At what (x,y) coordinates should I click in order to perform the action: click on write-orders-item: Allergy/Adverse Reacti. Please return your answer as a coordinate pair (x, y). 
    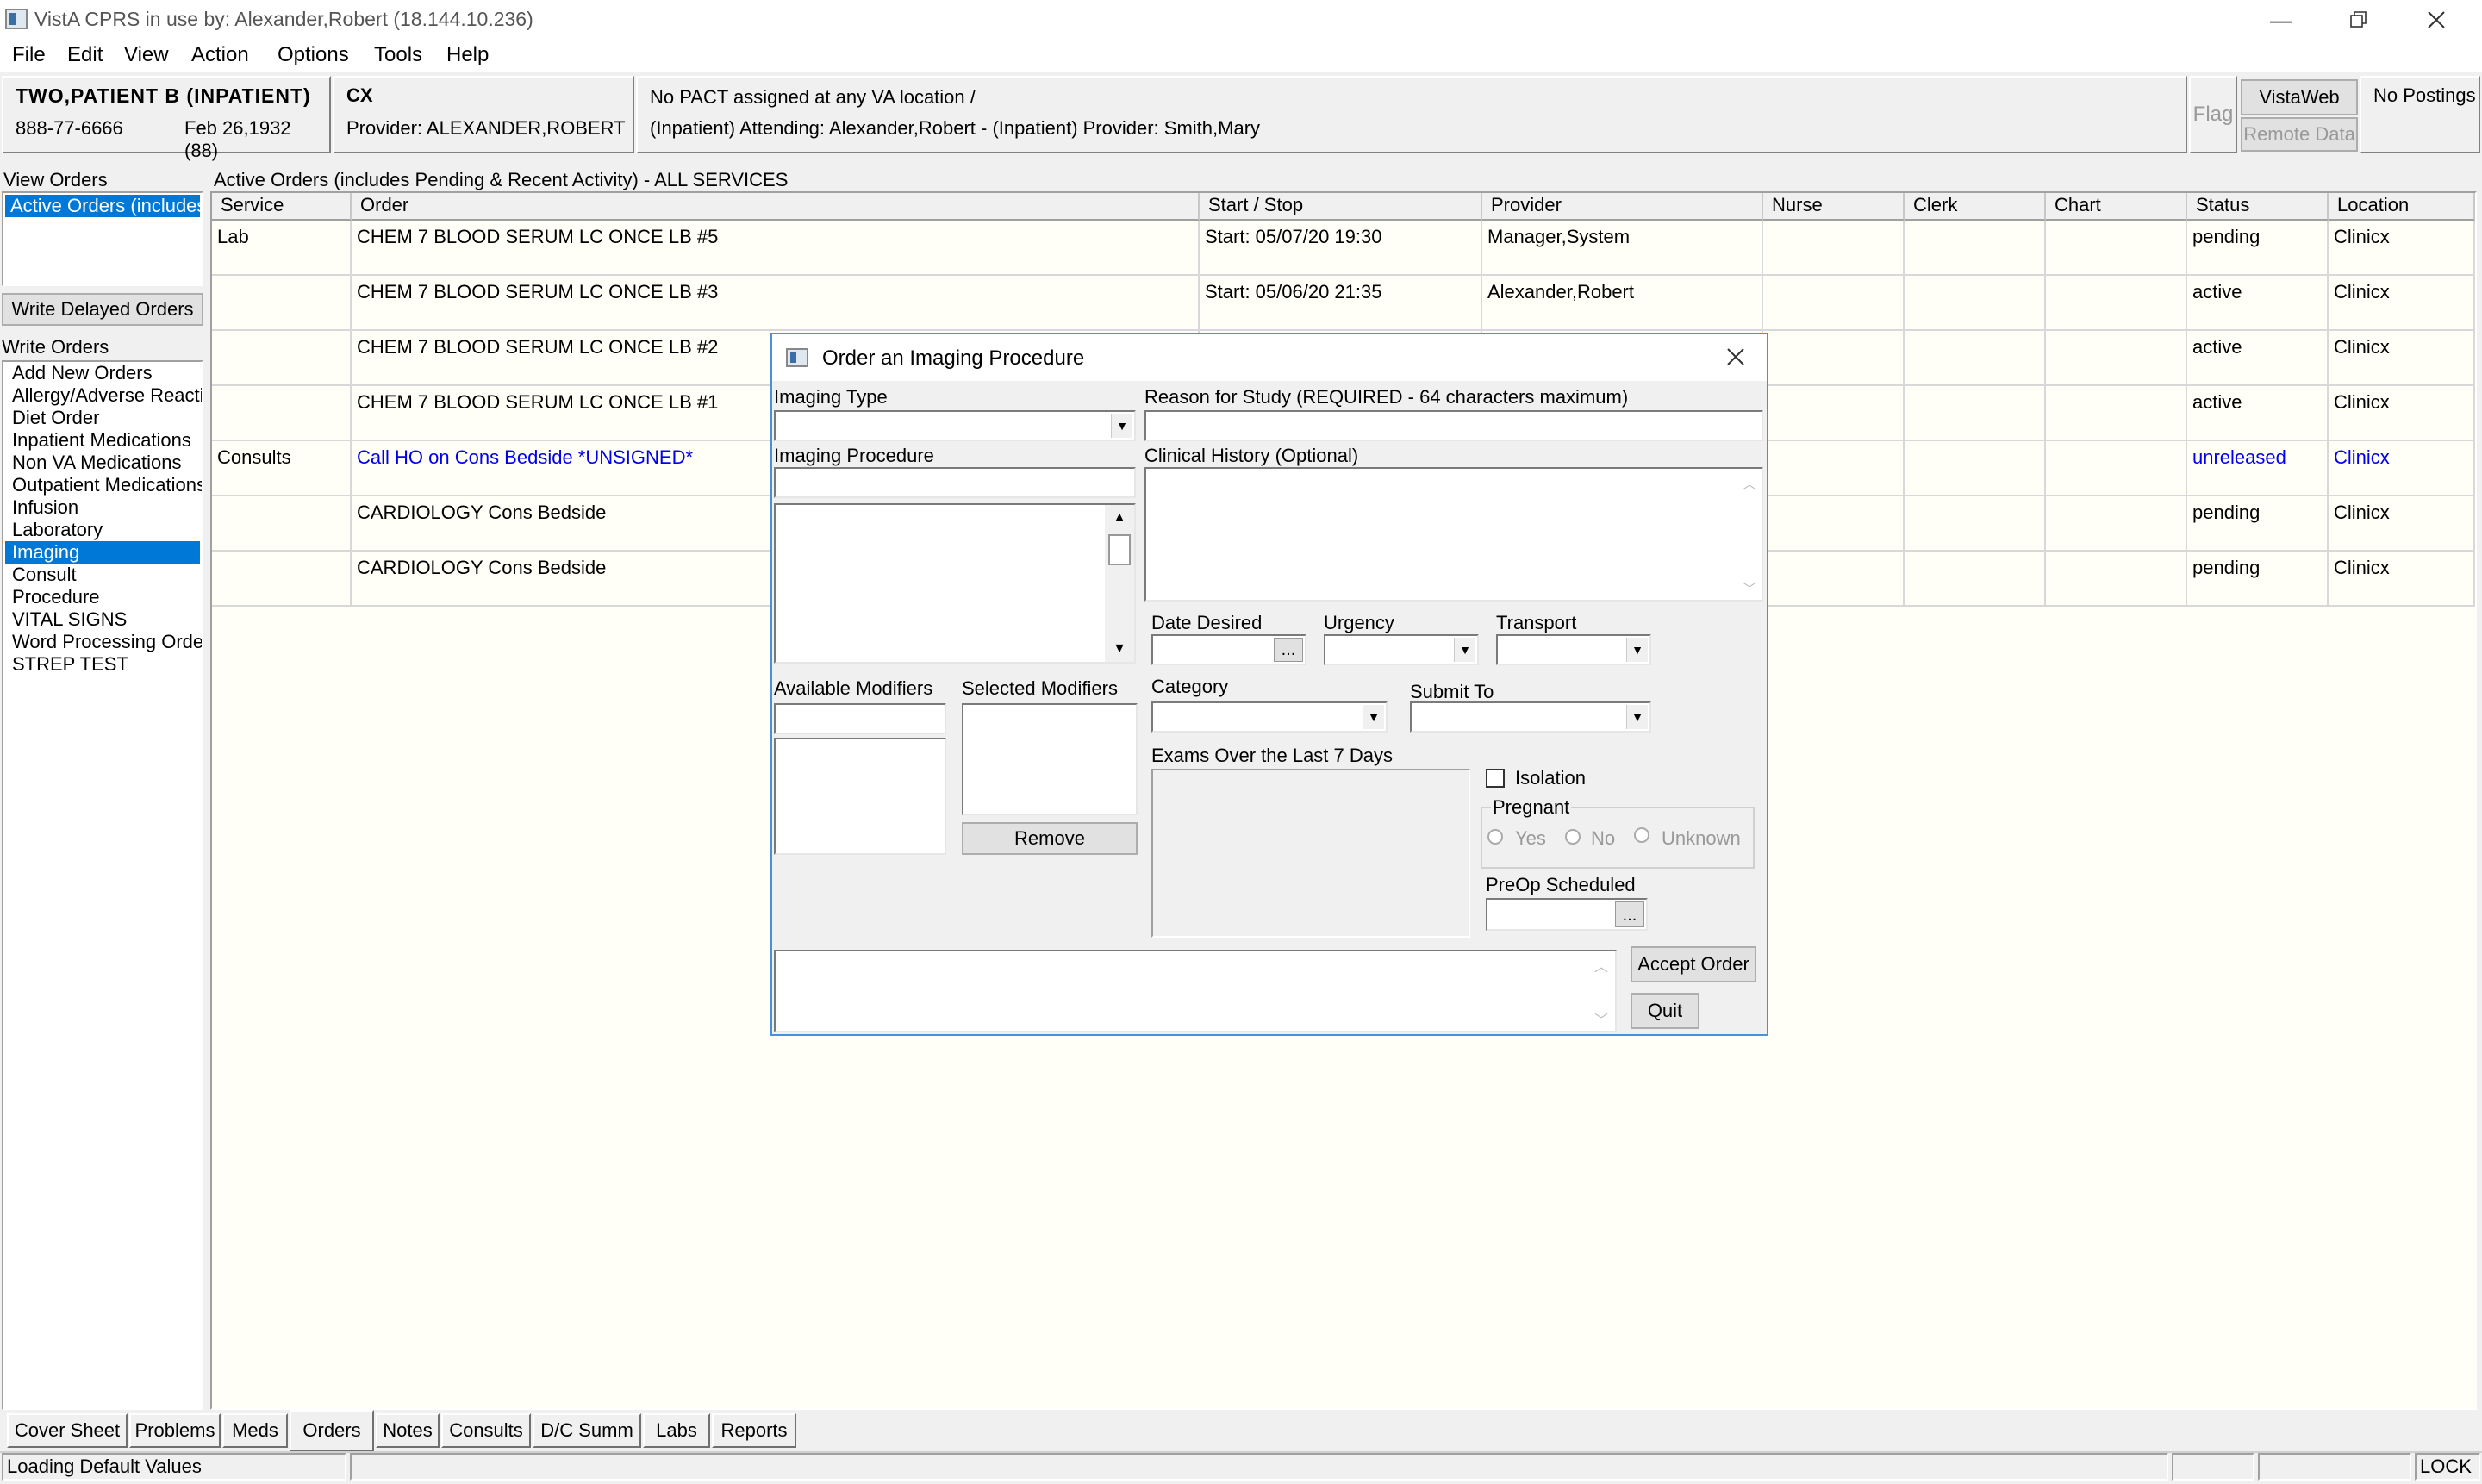
    Looking at the image, I should click on (107, 395).